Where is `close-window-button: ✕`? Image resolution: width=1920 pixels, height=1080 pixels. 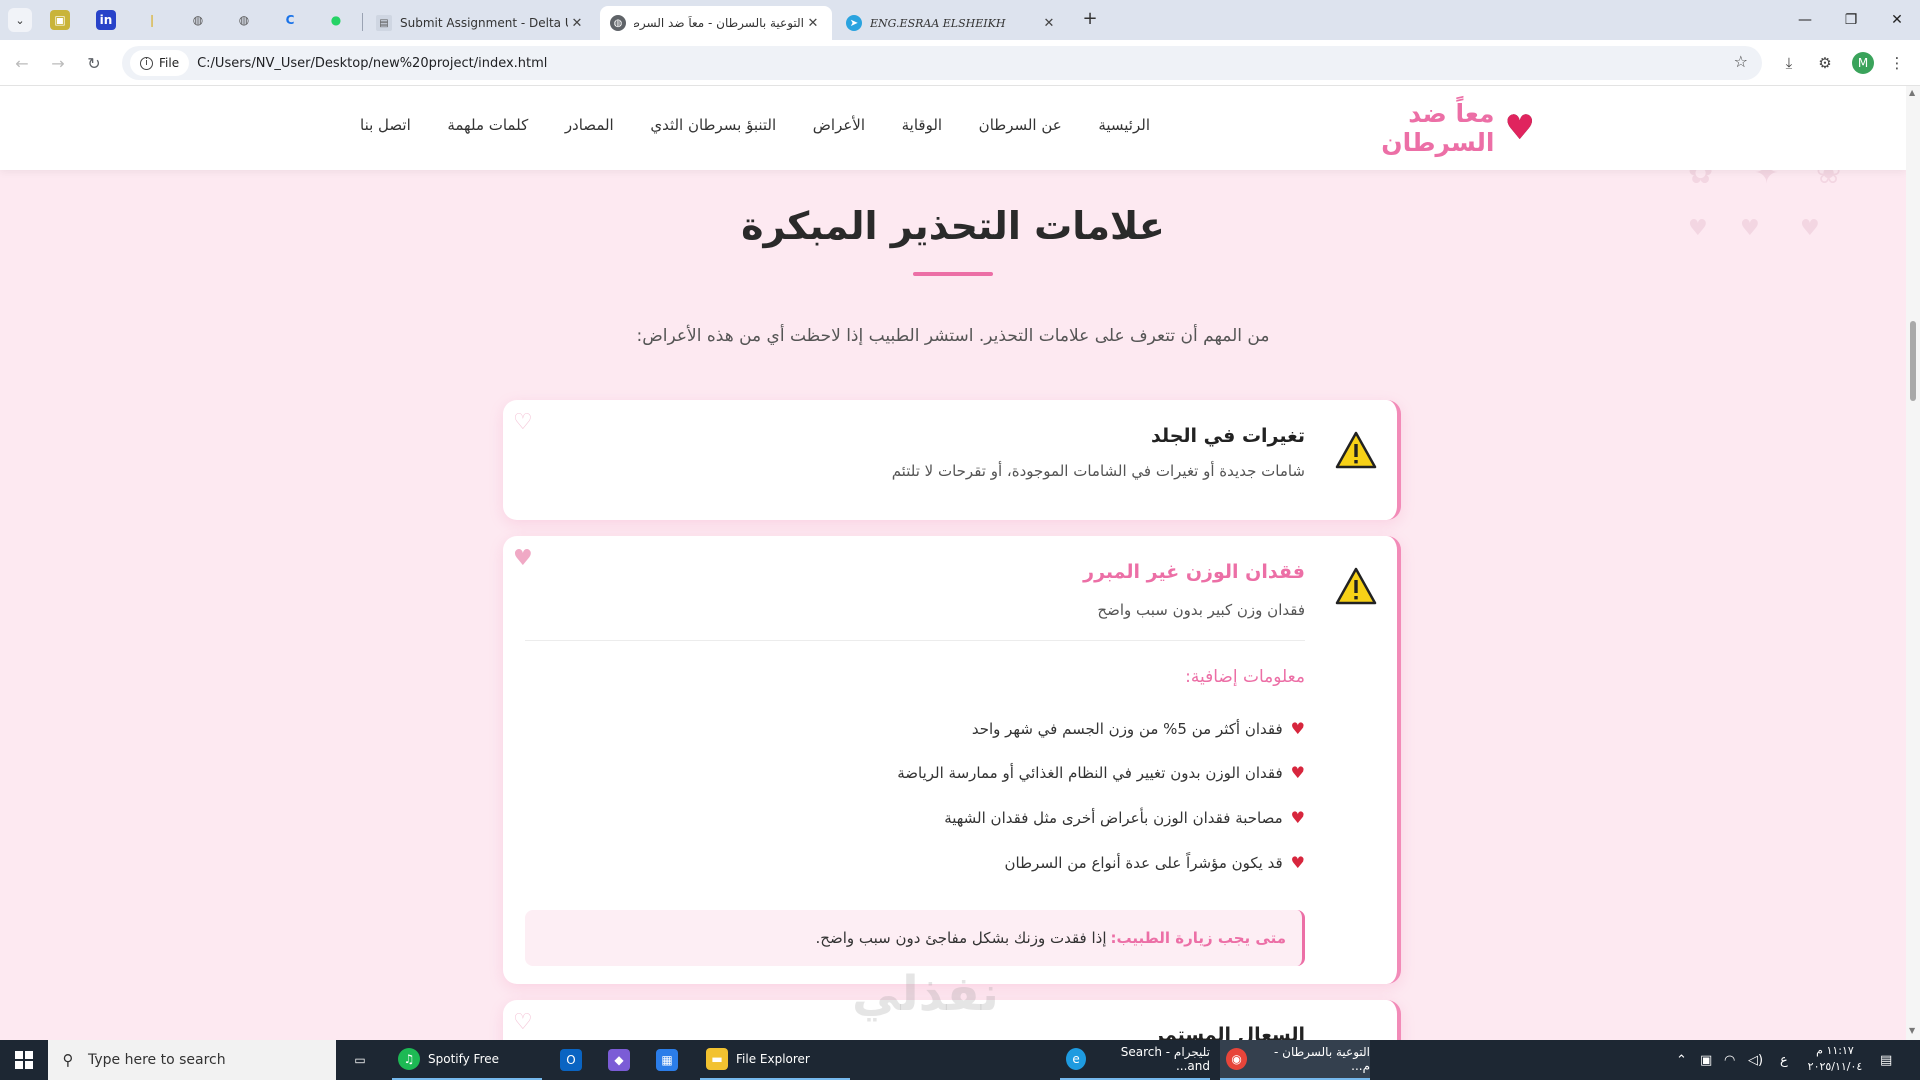 close-window-button: ✕ is located at coordinates (1897, 20).